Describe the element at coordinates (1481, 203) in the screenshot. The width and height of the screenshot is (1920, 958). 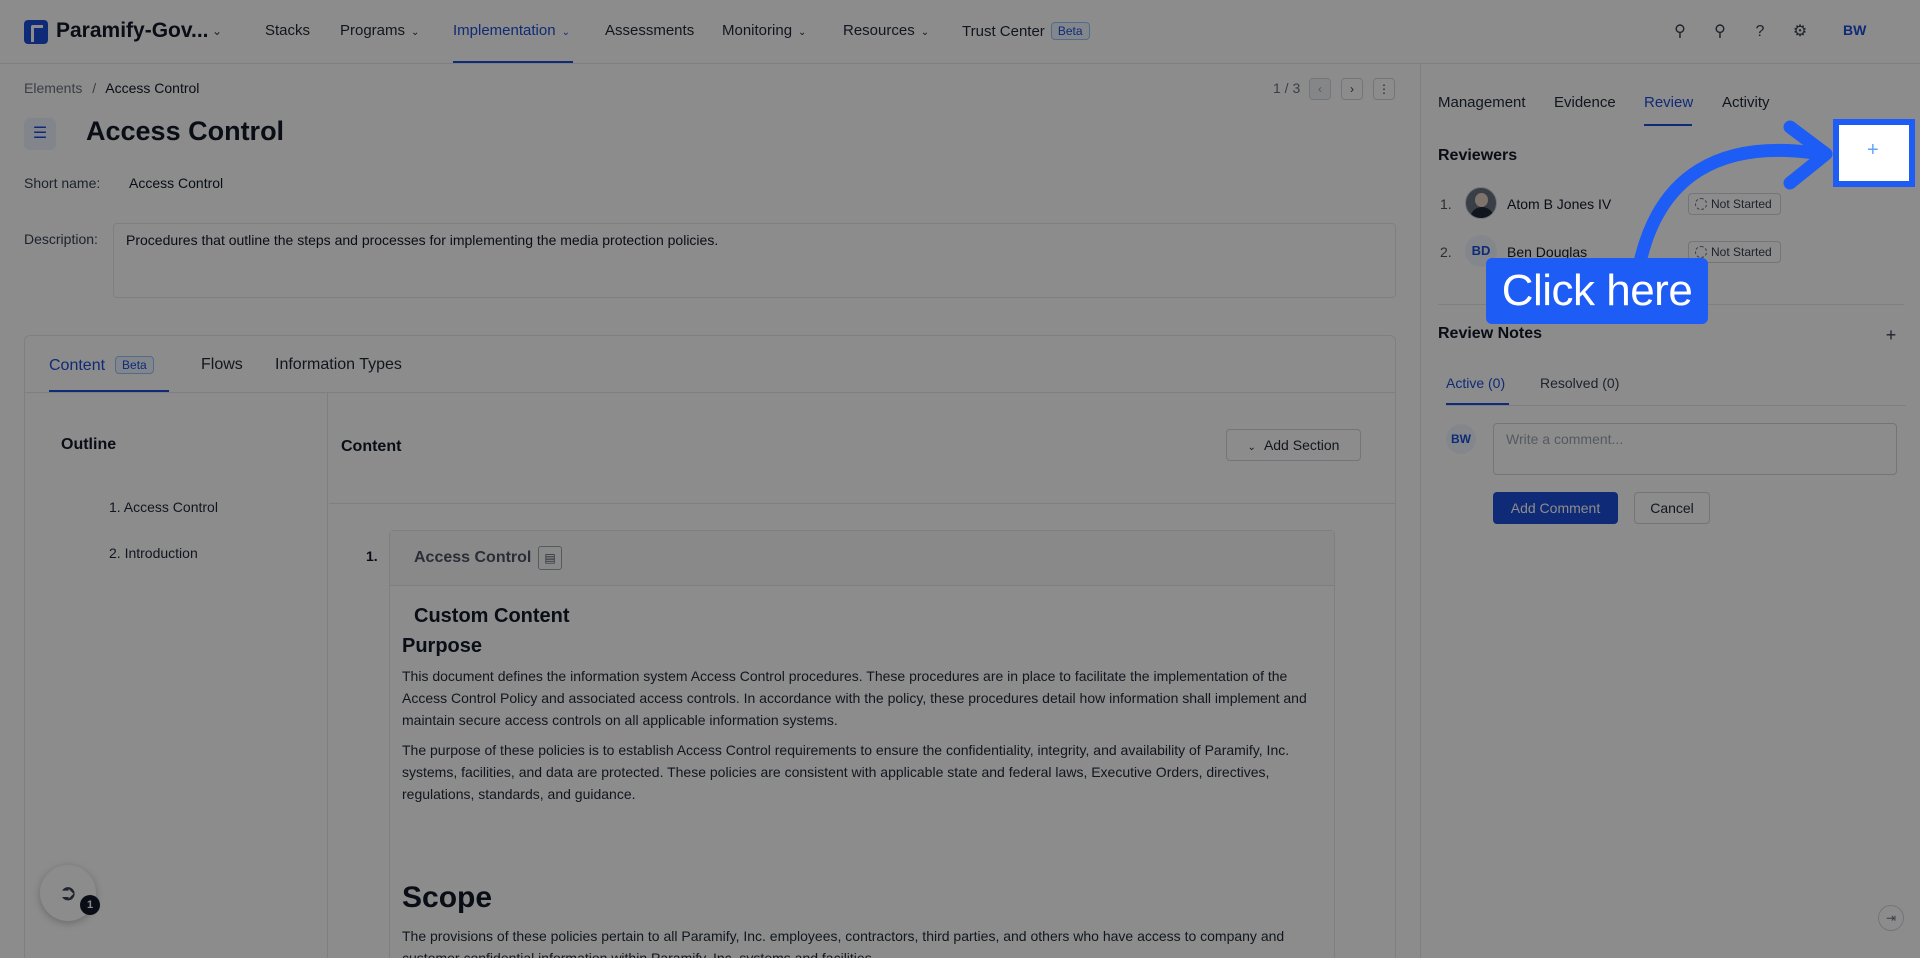
I see `reviewer-avatar` at that location.